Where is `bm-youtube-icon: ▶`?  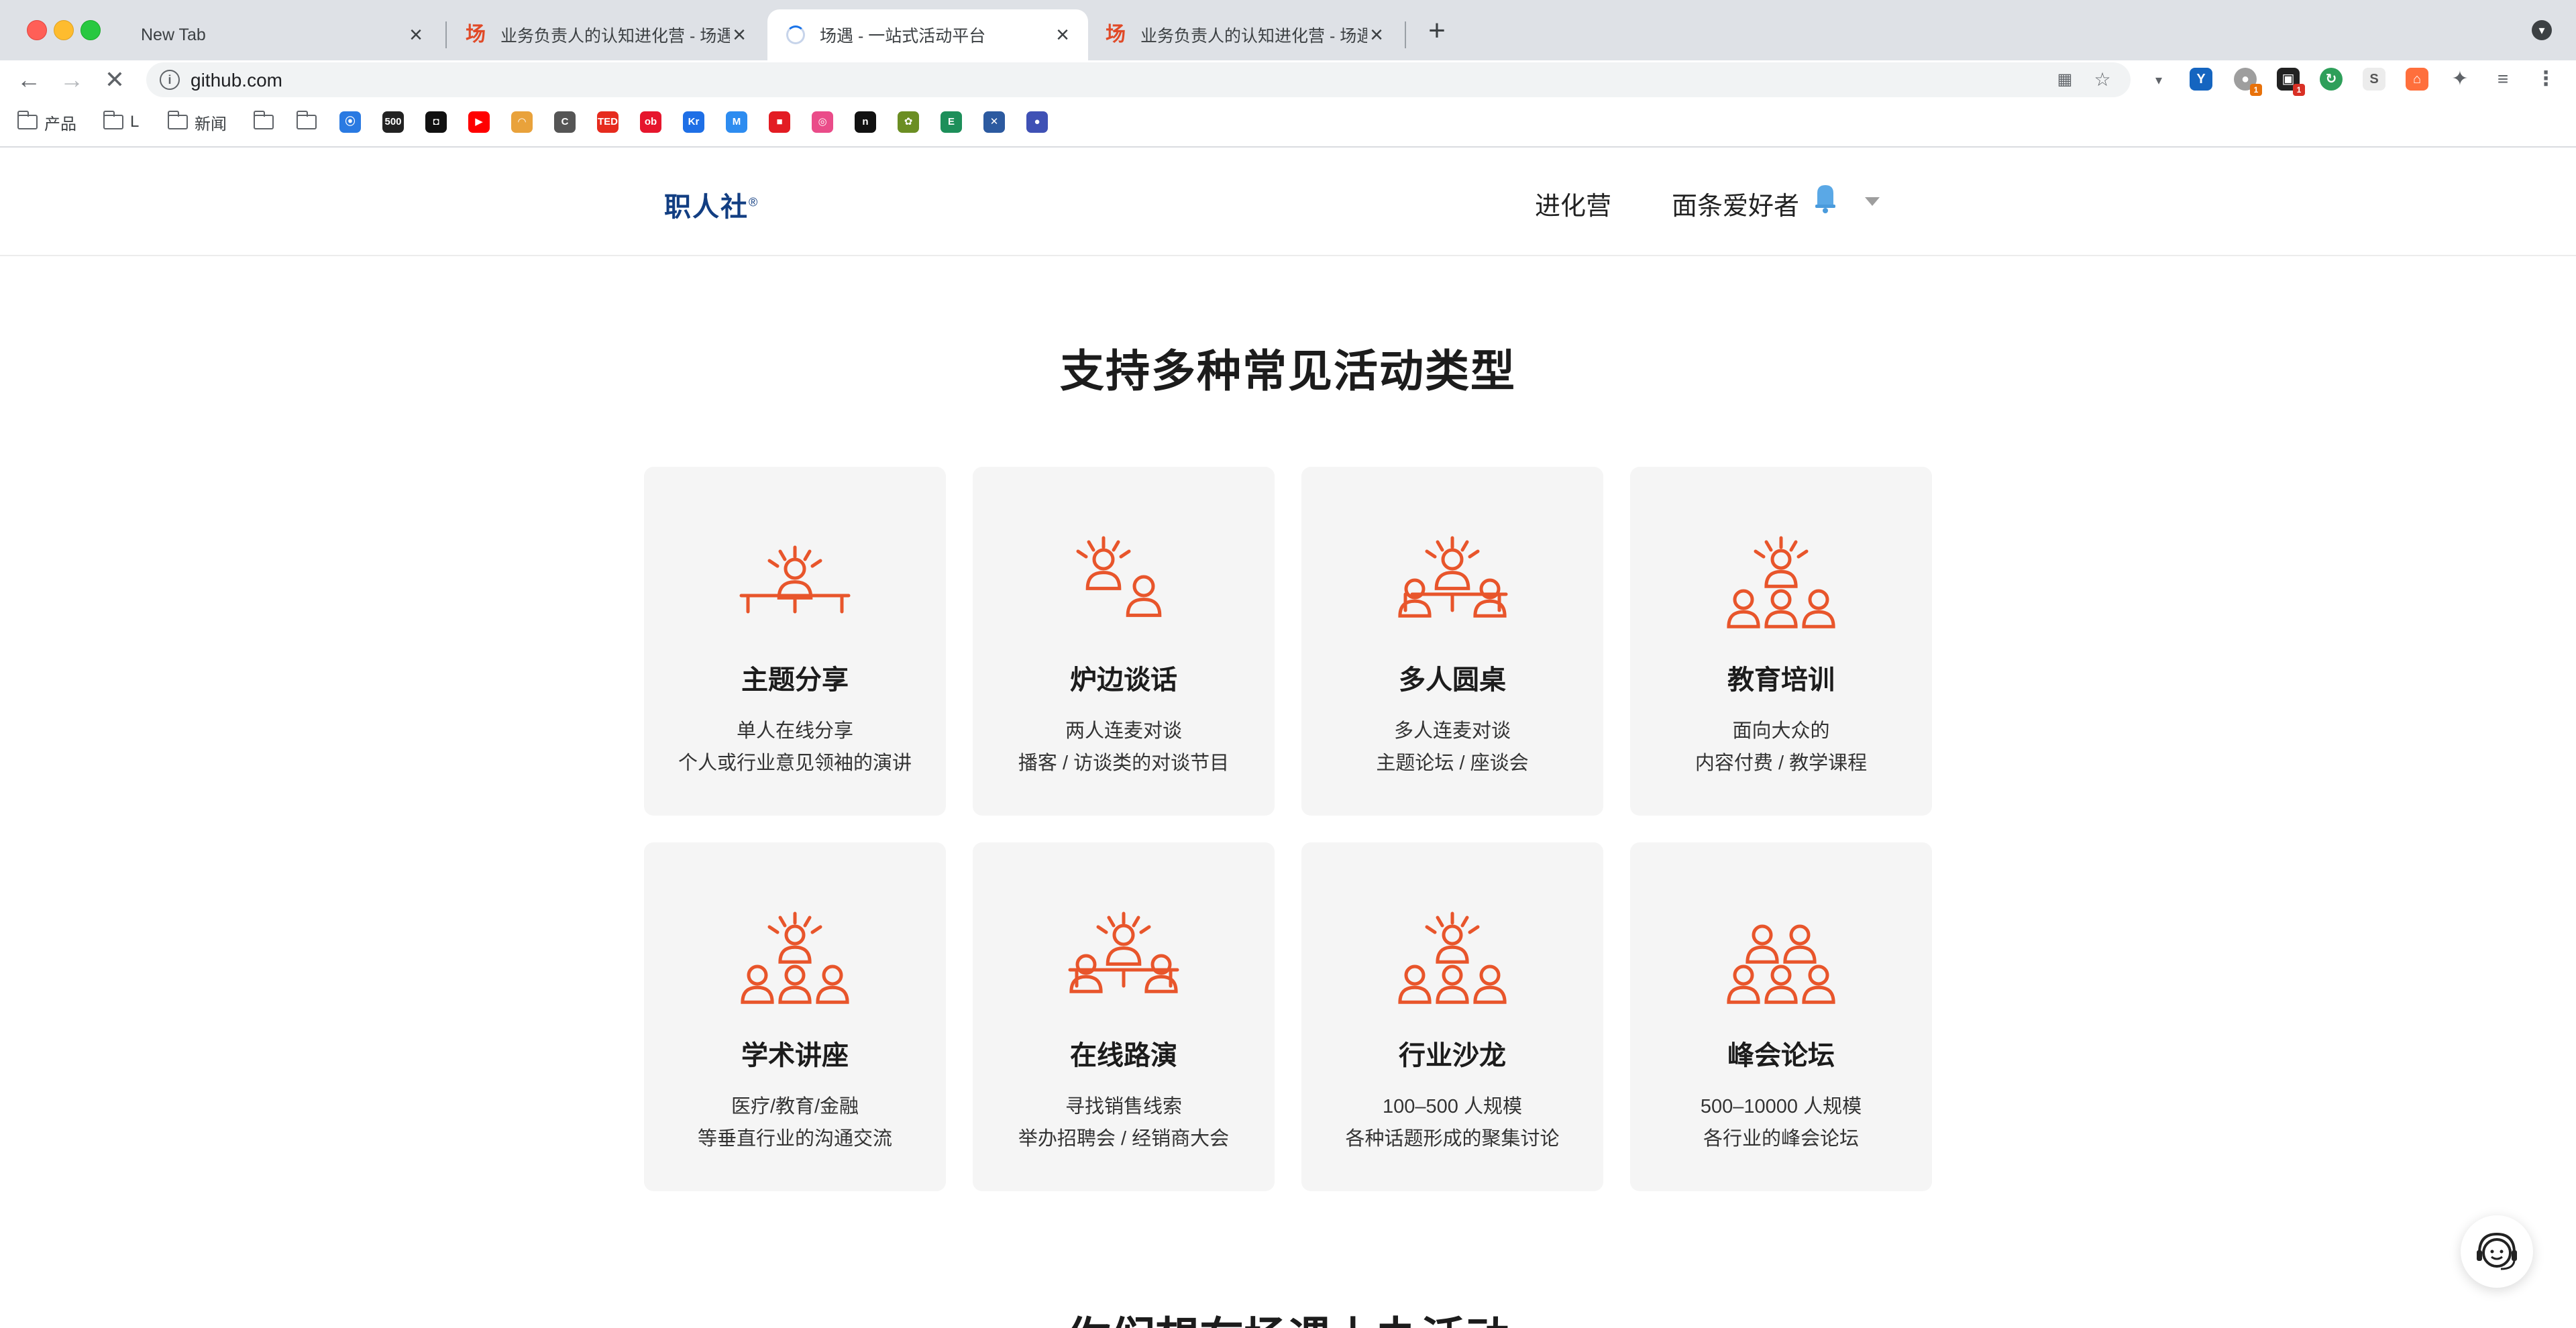
bm-youtube-icon: ▶ is located at coordinates (479, 122).